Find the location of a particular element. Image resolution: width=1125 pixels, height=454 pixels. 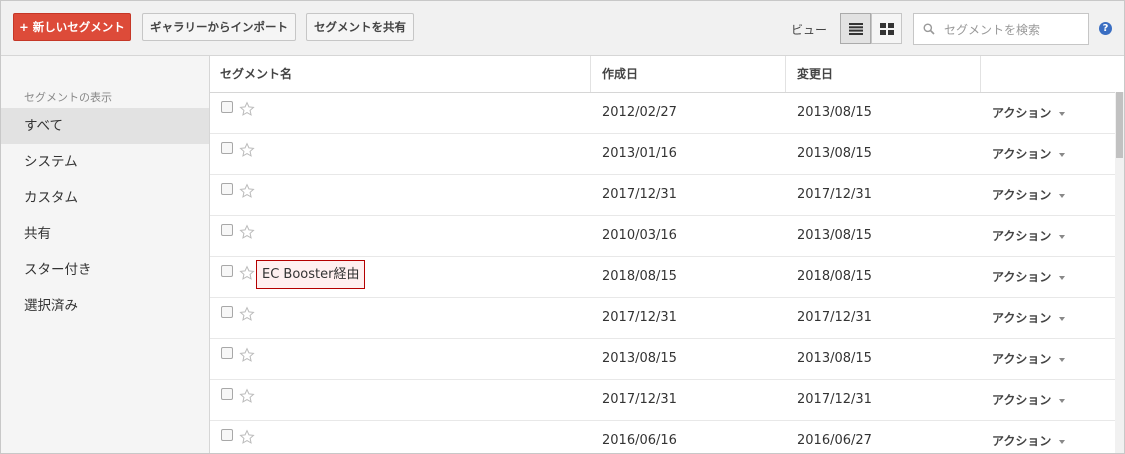

sidebar-item-shared: 共有 is located at coordinates (105, 234).